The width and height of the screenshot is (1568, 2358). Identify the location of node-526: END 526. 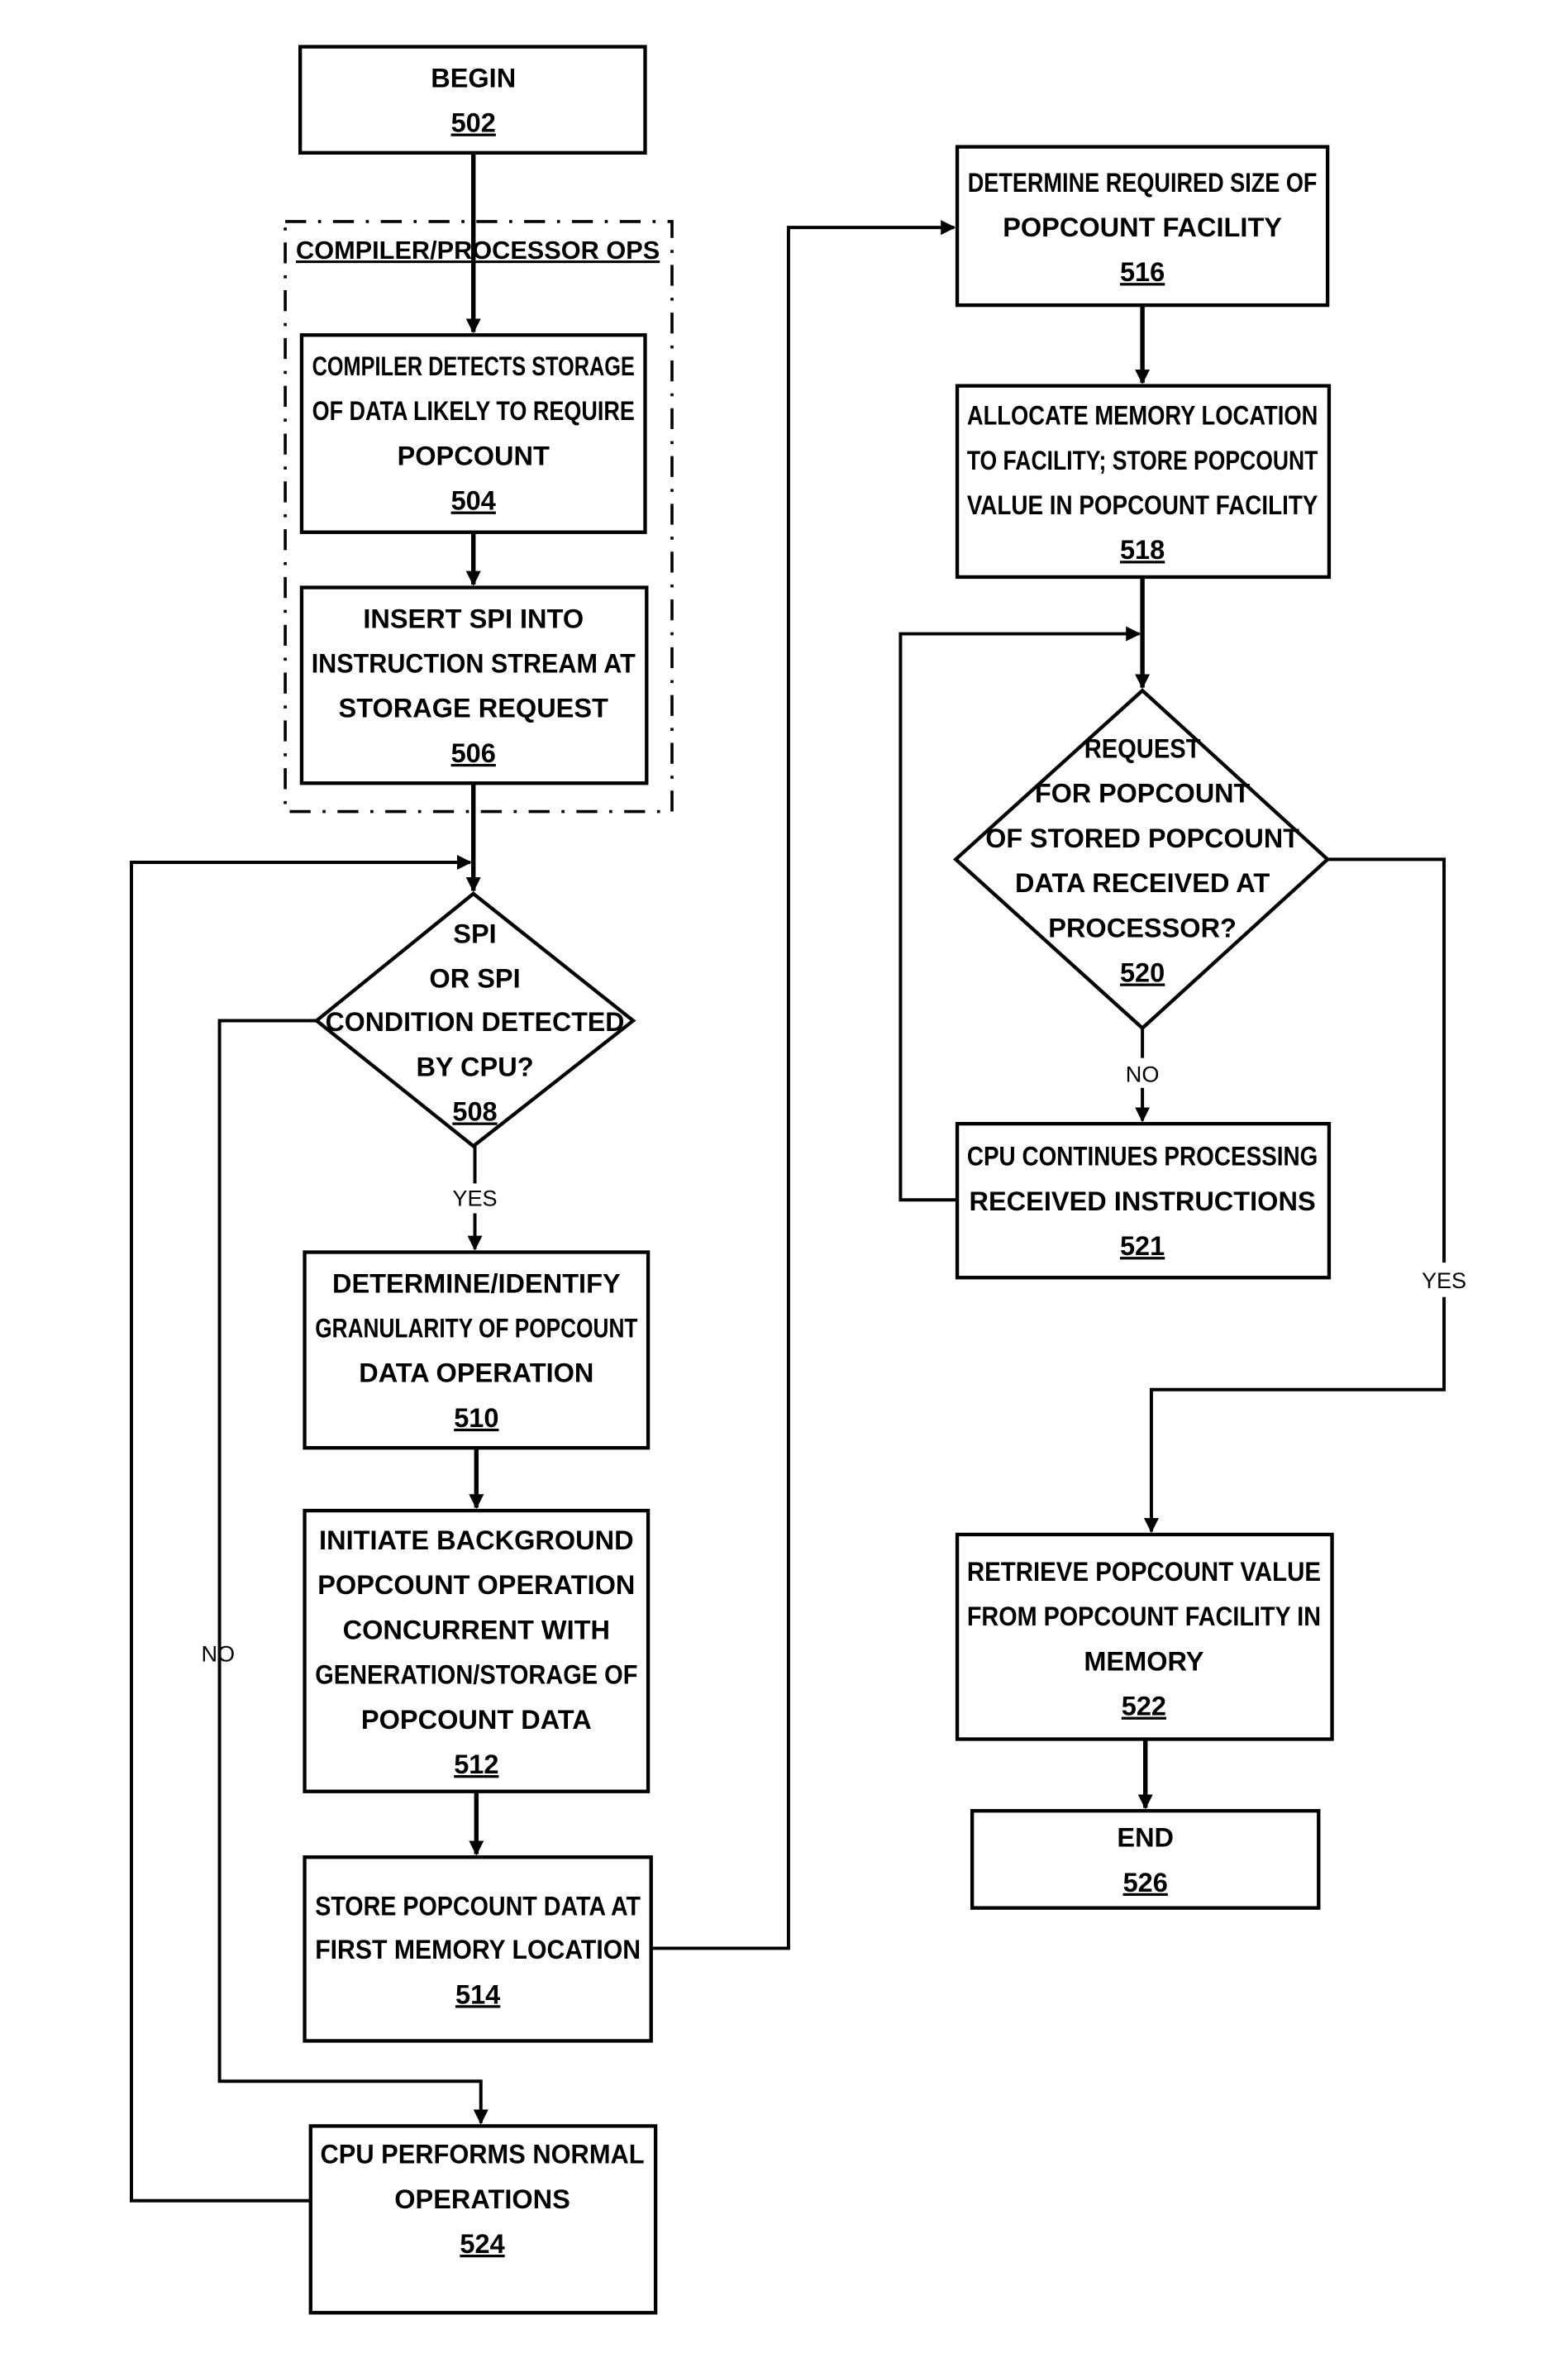
(1146, 1859).